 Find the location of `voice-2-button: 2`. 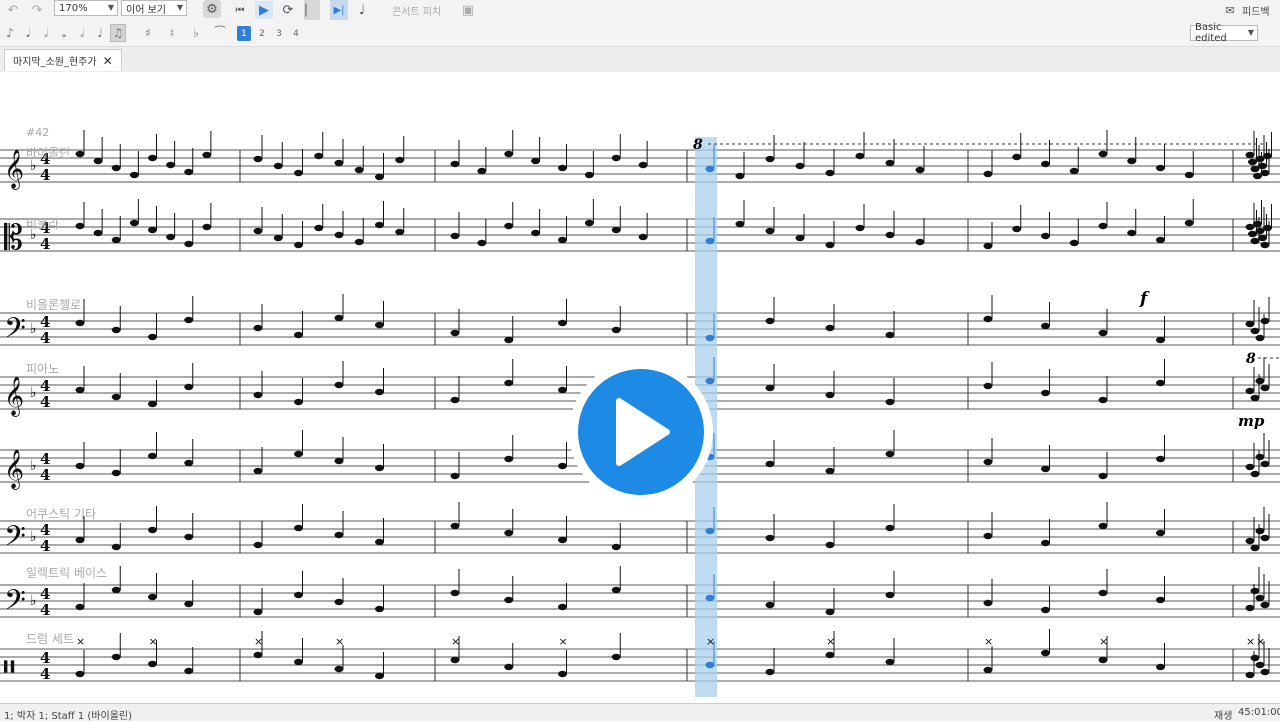

voice-2-button: 2 is located at coordinates (262, 33).